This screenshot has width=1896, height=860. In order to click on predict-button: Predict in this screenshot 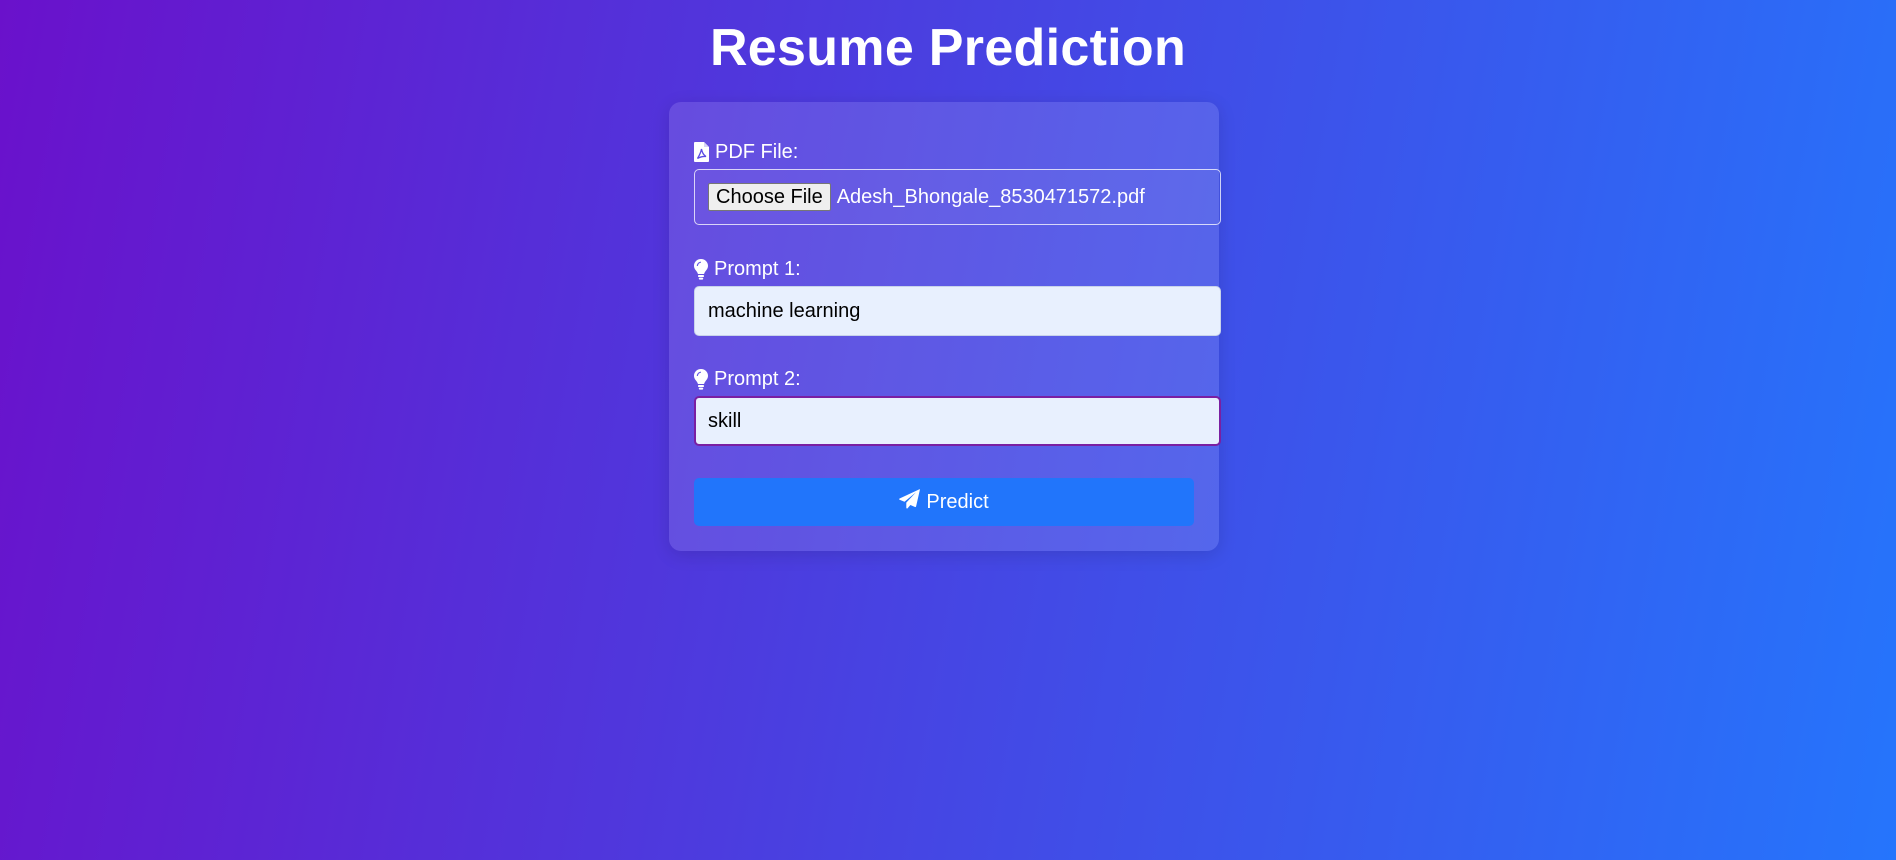, I will do `click(944, 502)`.